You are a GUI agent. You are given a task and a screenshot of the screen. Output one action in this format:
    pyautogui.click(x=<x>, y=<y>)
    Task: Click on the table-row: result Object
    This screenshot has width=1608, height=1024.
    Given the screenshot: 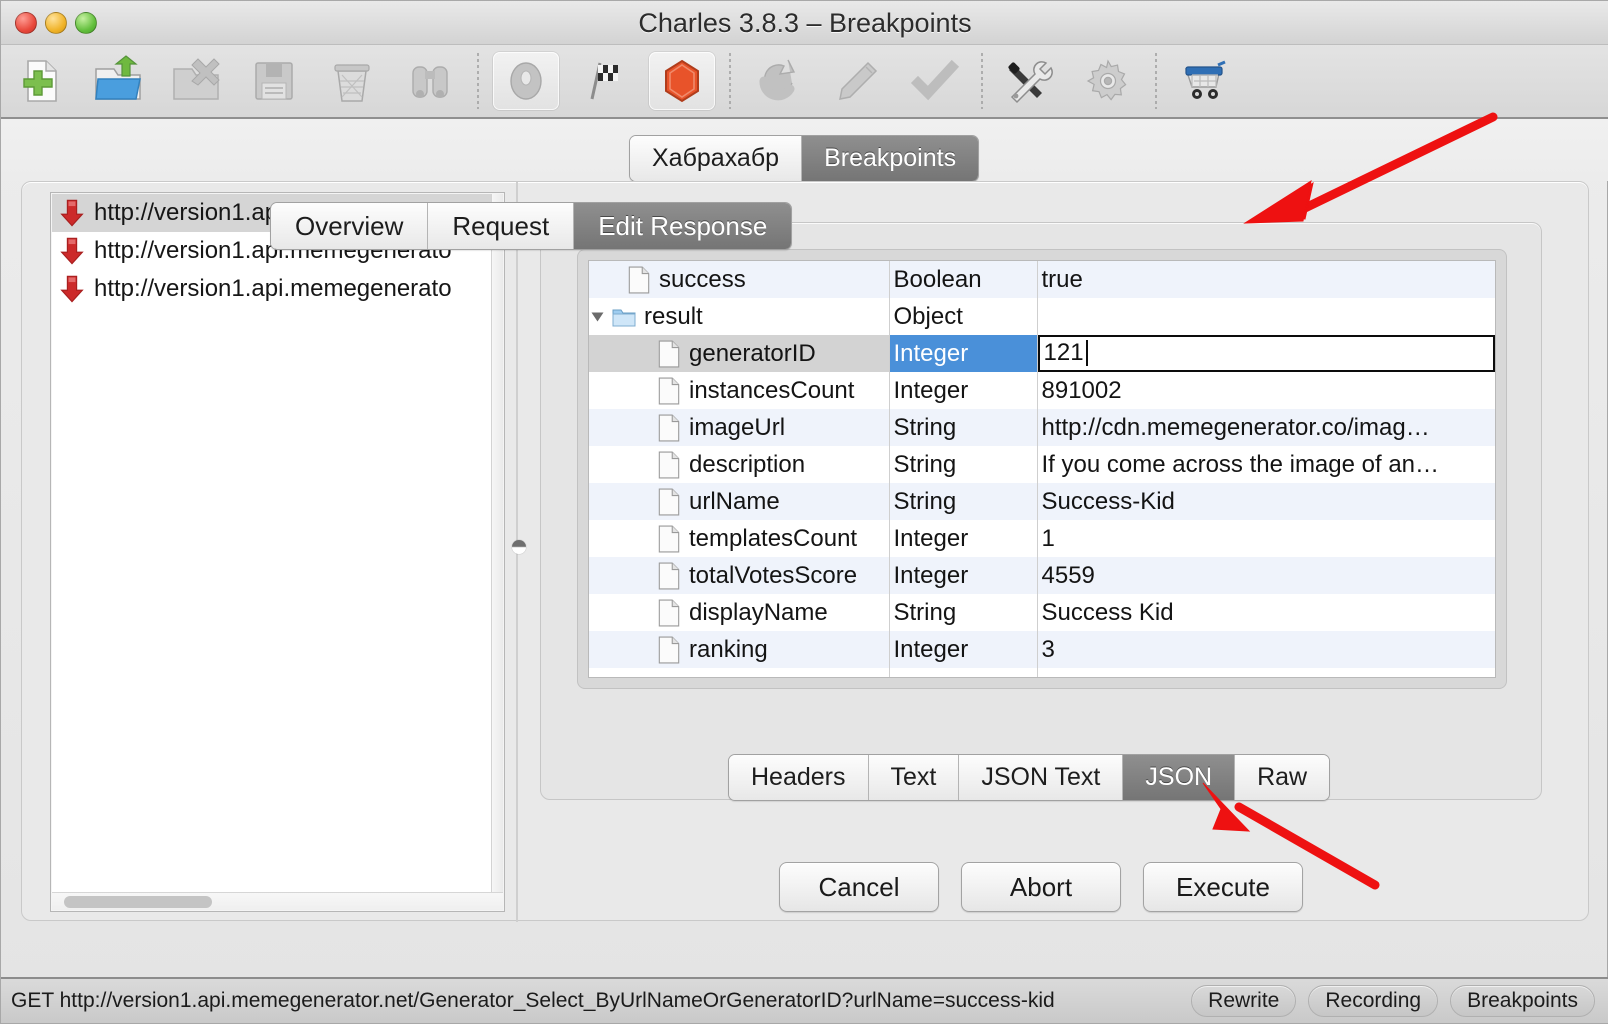 What is the action you would take?
    pyautogui.click(x=1042, y=316)
    